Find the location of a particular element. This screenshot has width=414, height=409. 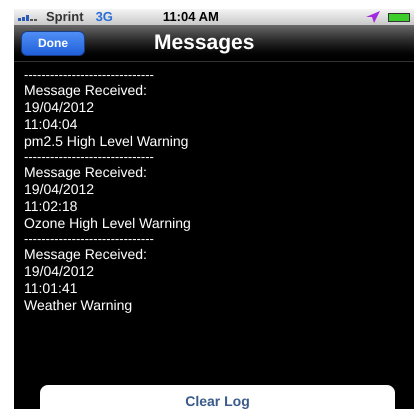

log-message: Weather Warning is located at coordinates (79, 305).